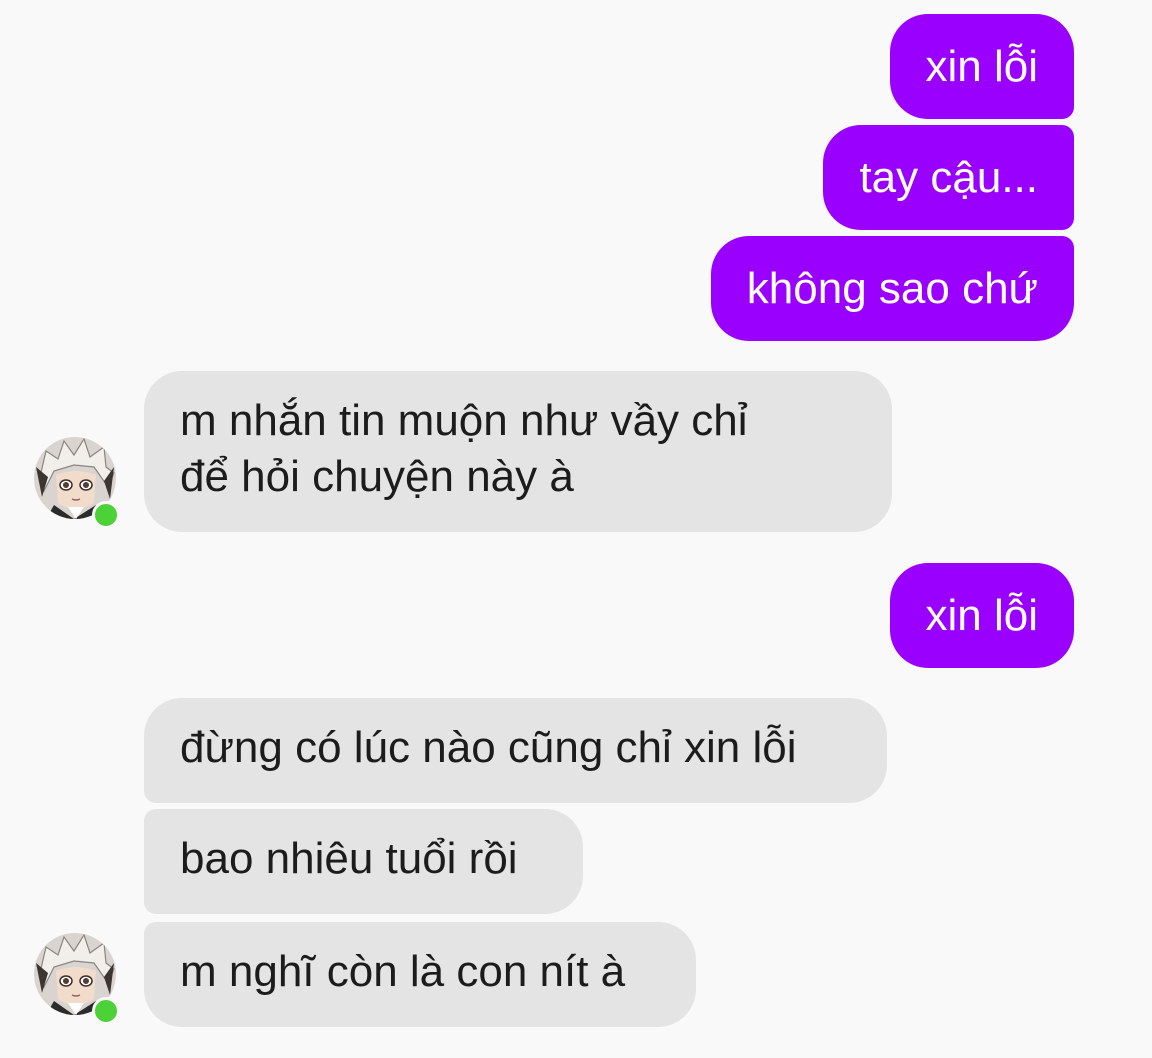  Describe the element at coordinates (349, 858) in the screenshot. I see `message-text: bao nhiêu tuổi rồi` at that location.